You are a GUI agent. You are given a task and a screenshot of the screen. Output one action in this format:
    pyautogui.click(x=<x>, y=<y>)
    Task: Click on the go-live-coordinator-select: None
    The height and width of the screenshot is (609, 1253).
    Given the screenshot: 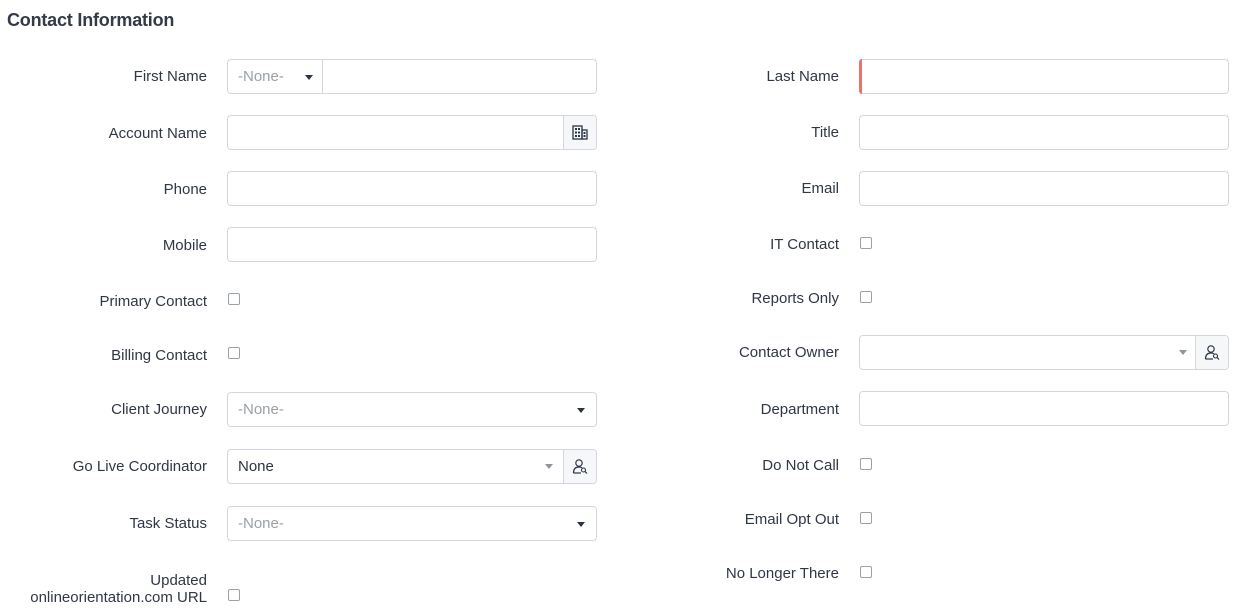 What is the action you would take?
    pyautogui.click(x=395, y=466)
    